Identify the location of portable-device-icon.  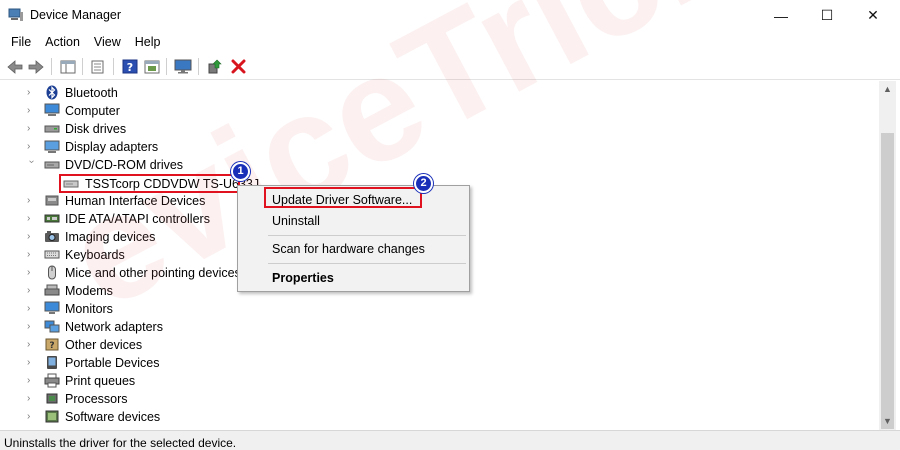
(52, 362).